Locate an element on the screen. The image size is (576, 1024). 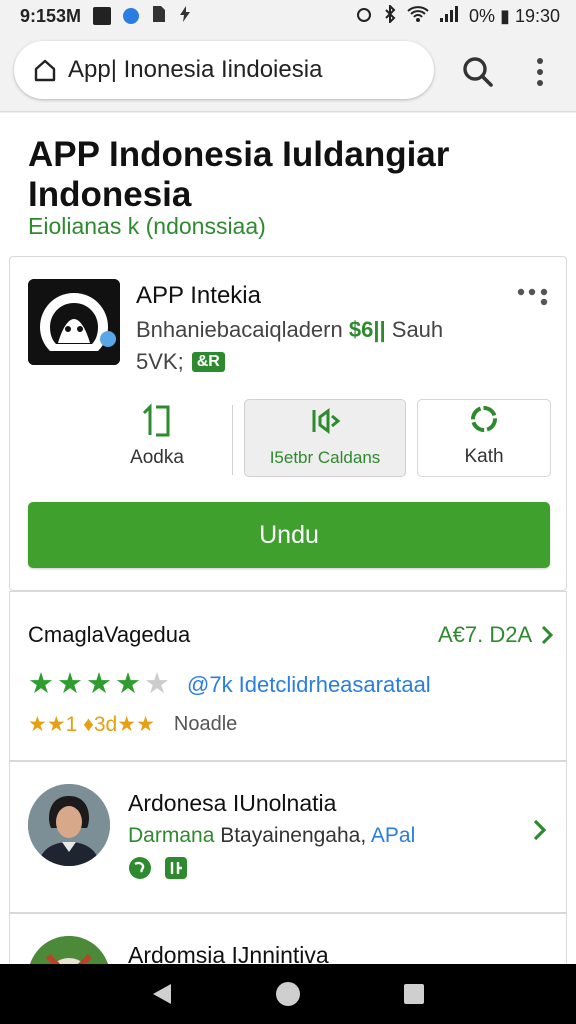
developer-2-name: Ardomsia IJnnintiva is located at coordinates (228, 953).